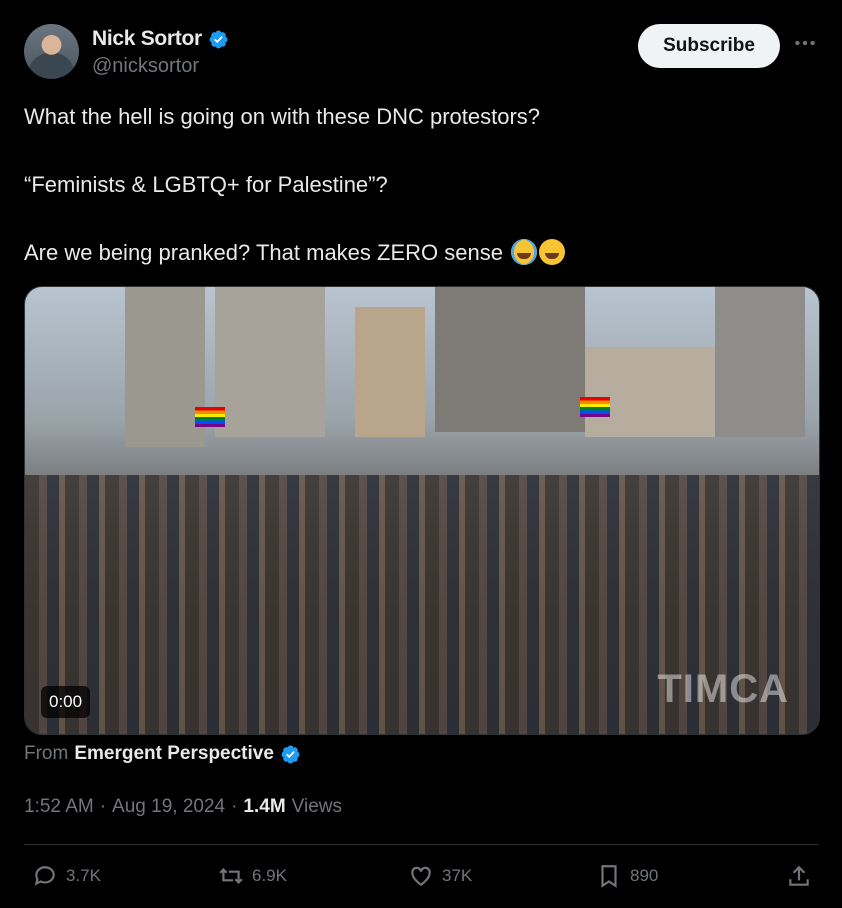 The width and height of the screenshot is (842, 908). I want to click on attribution-source-link: Emergent Perspective, so click(174, 754).